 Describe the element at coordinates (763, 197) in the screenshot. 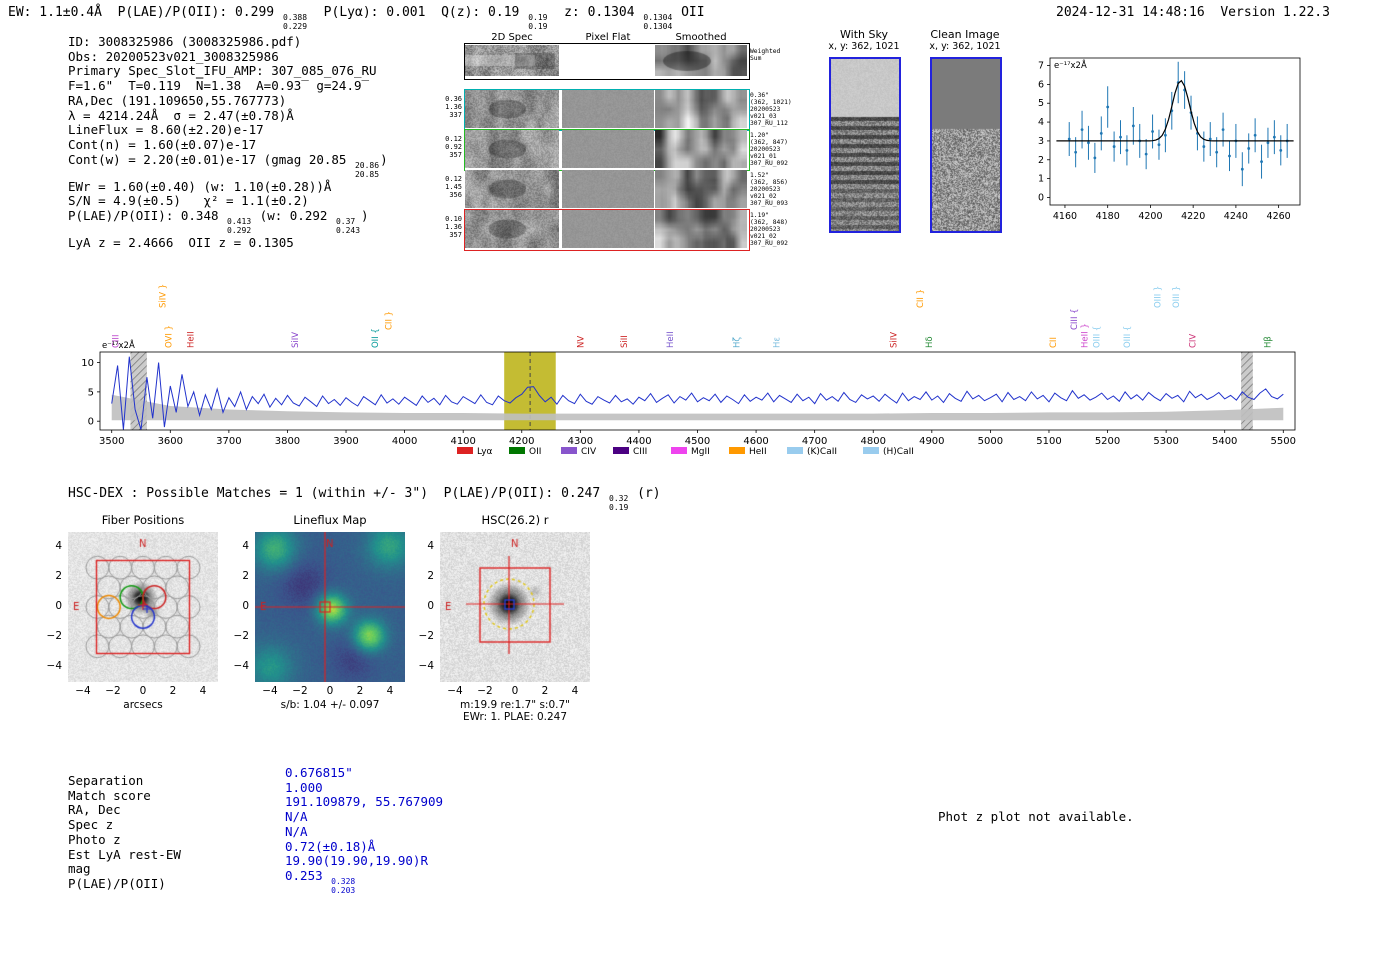

I see `cutout-right-label: v021_02` at that location.